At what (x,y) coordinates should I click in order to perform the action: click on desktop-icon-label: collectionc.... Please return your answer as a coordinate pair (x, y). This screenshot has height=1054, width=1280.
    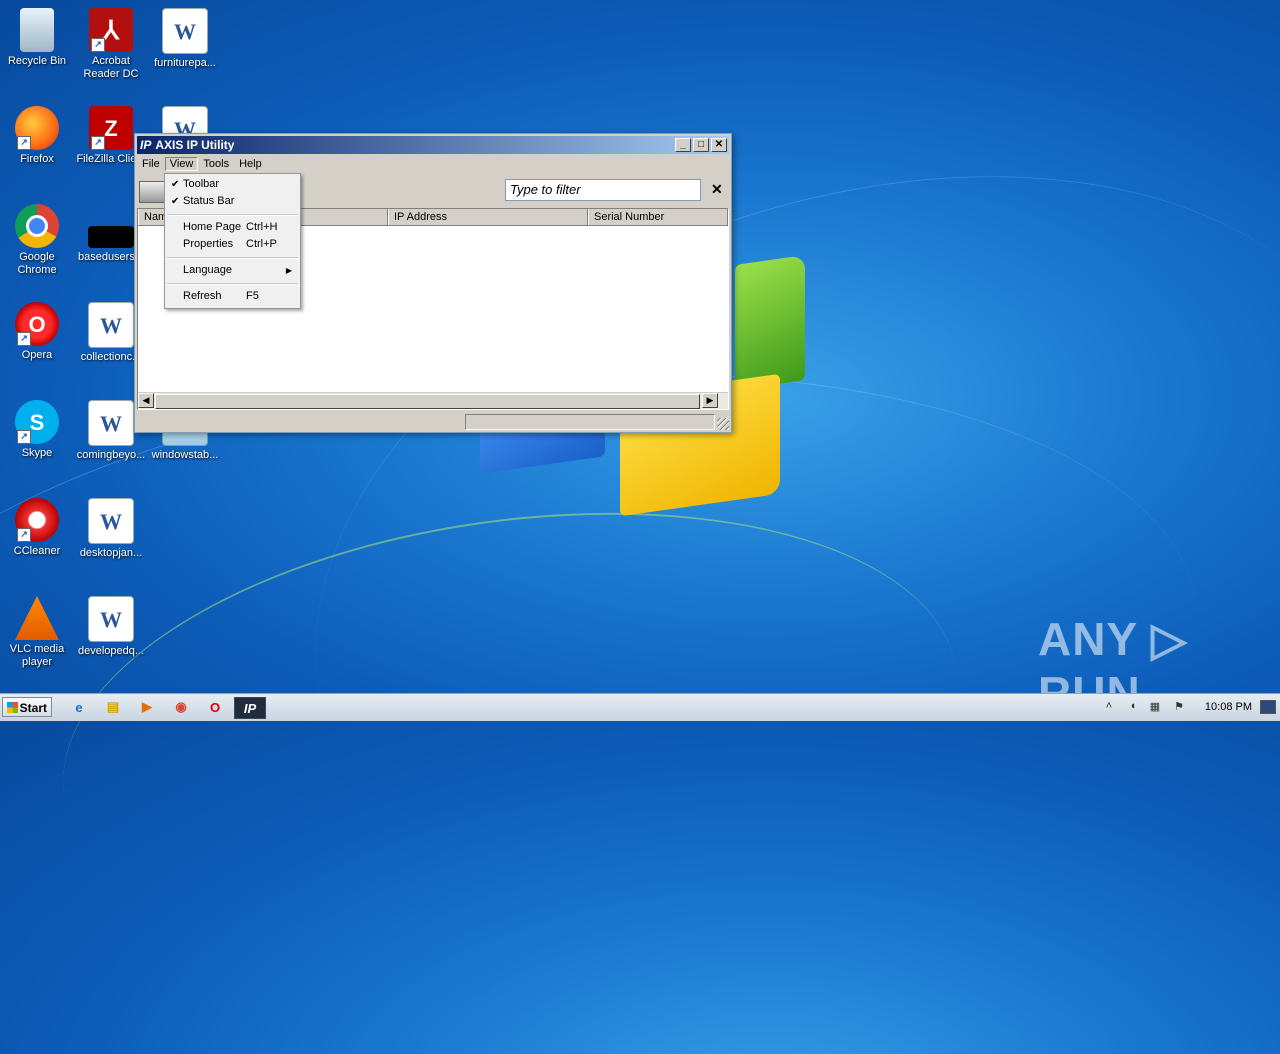
    Looking at the image, I should click on (111, 357).